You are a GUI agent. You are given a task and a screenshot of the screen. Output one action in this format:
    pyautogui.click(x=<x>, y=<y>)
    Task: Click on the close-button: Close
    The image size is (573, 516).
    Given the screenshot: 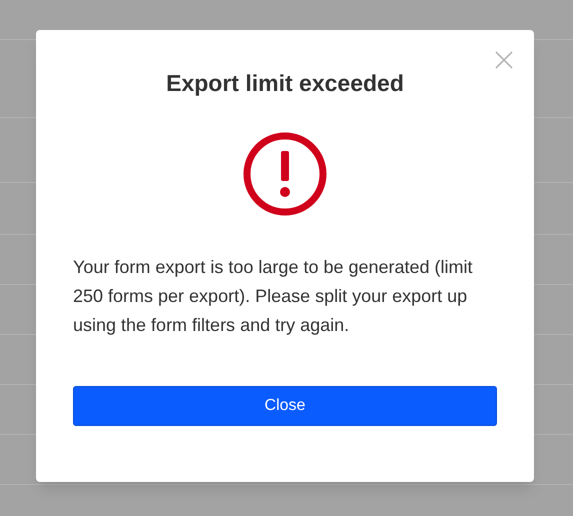 What is the action you would take?
    pyautogui.click(x=285, y=406)
    